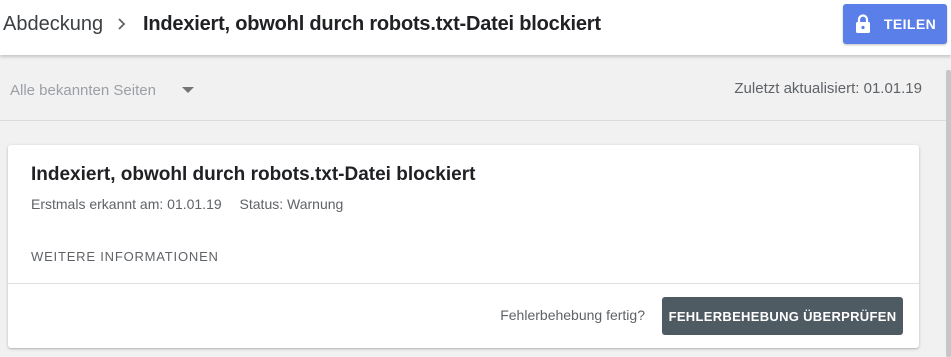 Image resolution: width=951 pixels, height=357 pixels. Describe the element at coordinates (53, 24) in the screenshot. I see `breadcrumb-parent-link: Abdeckung` at that location.